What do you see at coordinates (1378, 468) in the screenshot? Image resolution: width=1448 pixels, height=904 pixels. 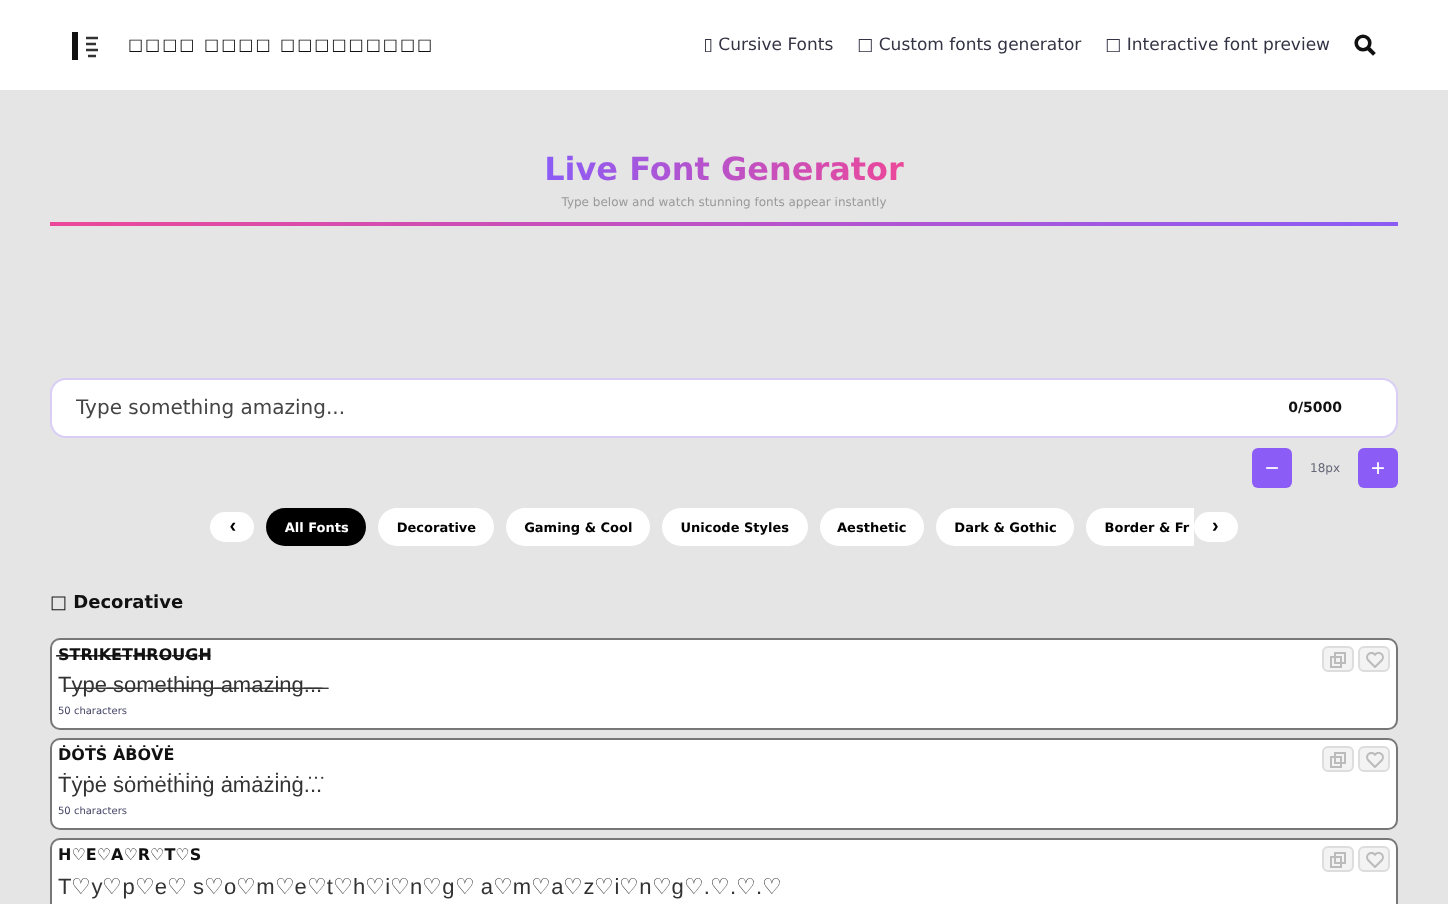 I see `increase-size-button: +` at bounding box center [1378, 468].